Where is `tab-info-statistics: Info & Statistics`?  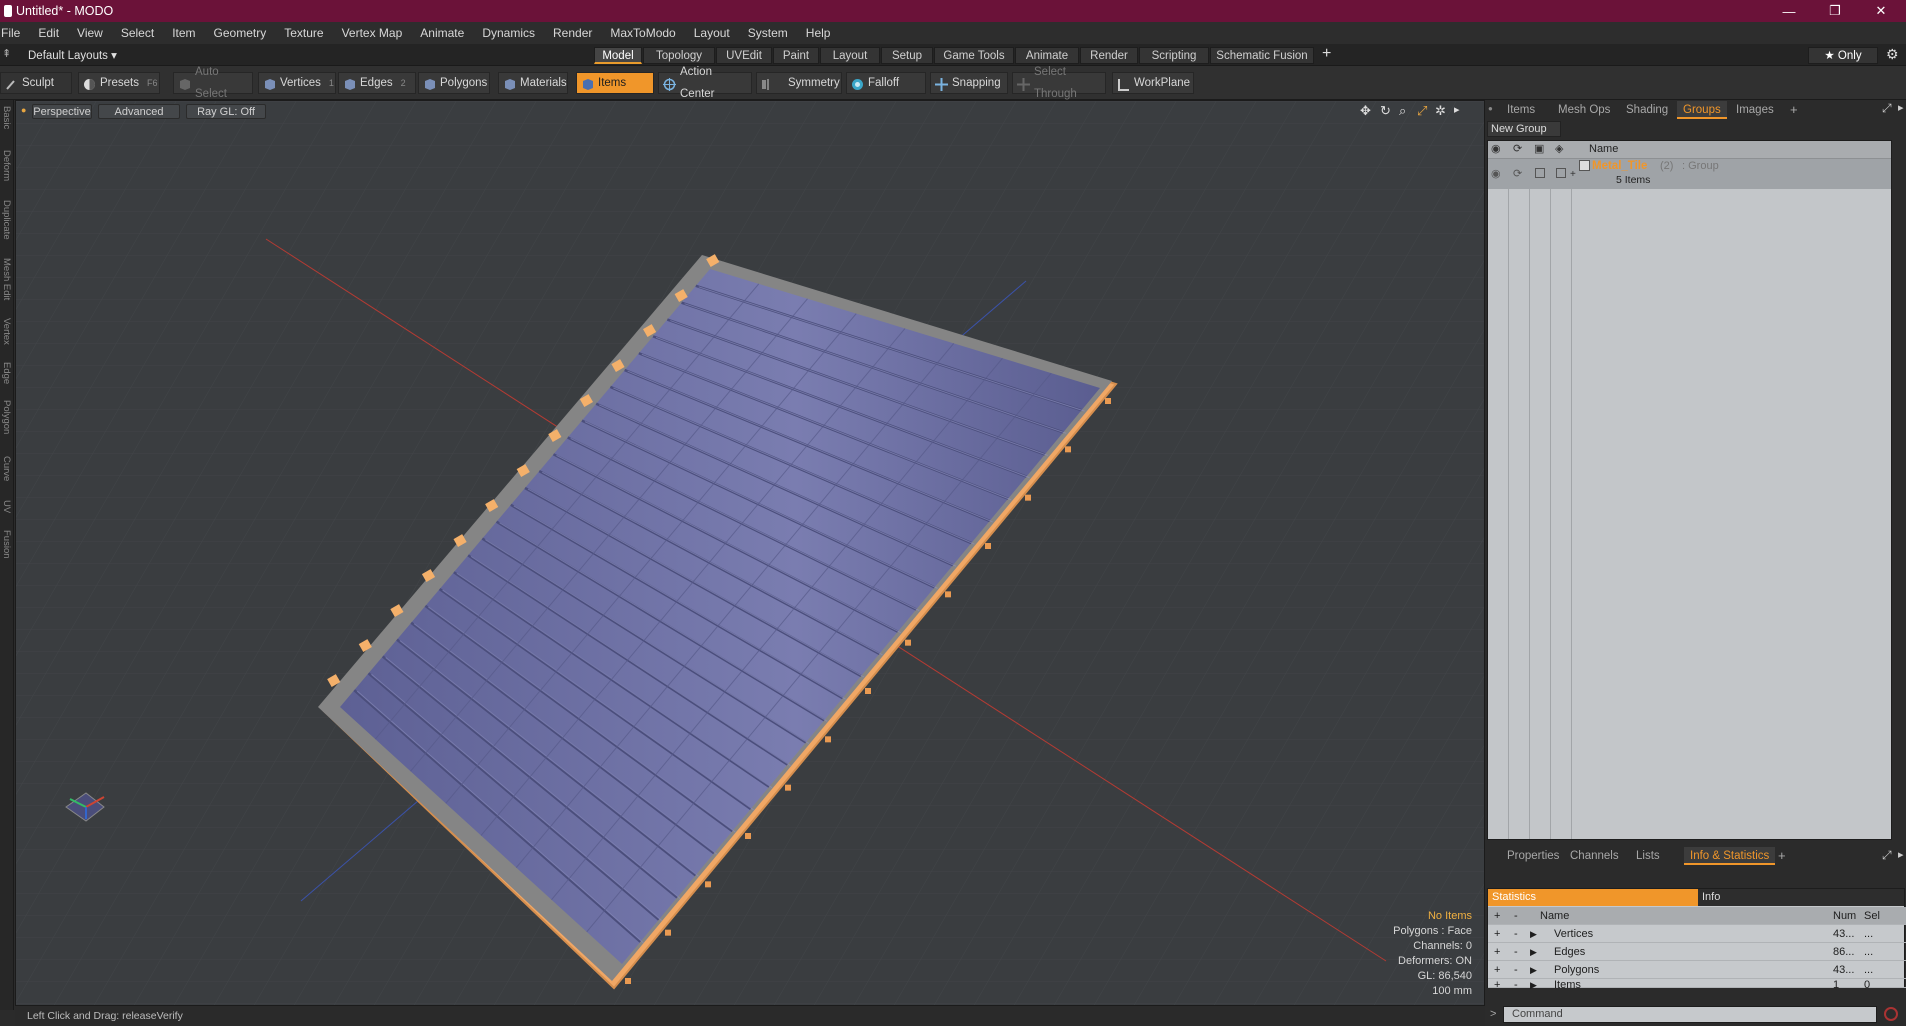
tab-info-statistics: Info & Statistics is located at coordinates (1730, 856).